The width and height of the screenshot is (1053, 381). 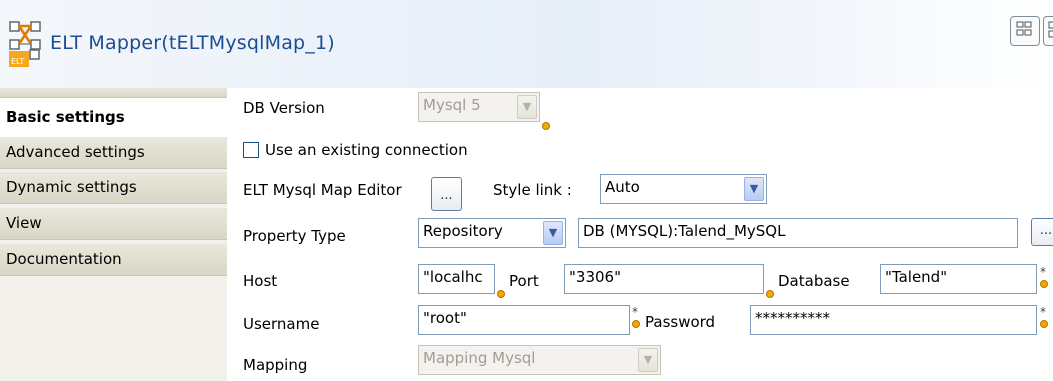 I want to click on db-version-value: Mysql 5, so click(x=452, y=105).